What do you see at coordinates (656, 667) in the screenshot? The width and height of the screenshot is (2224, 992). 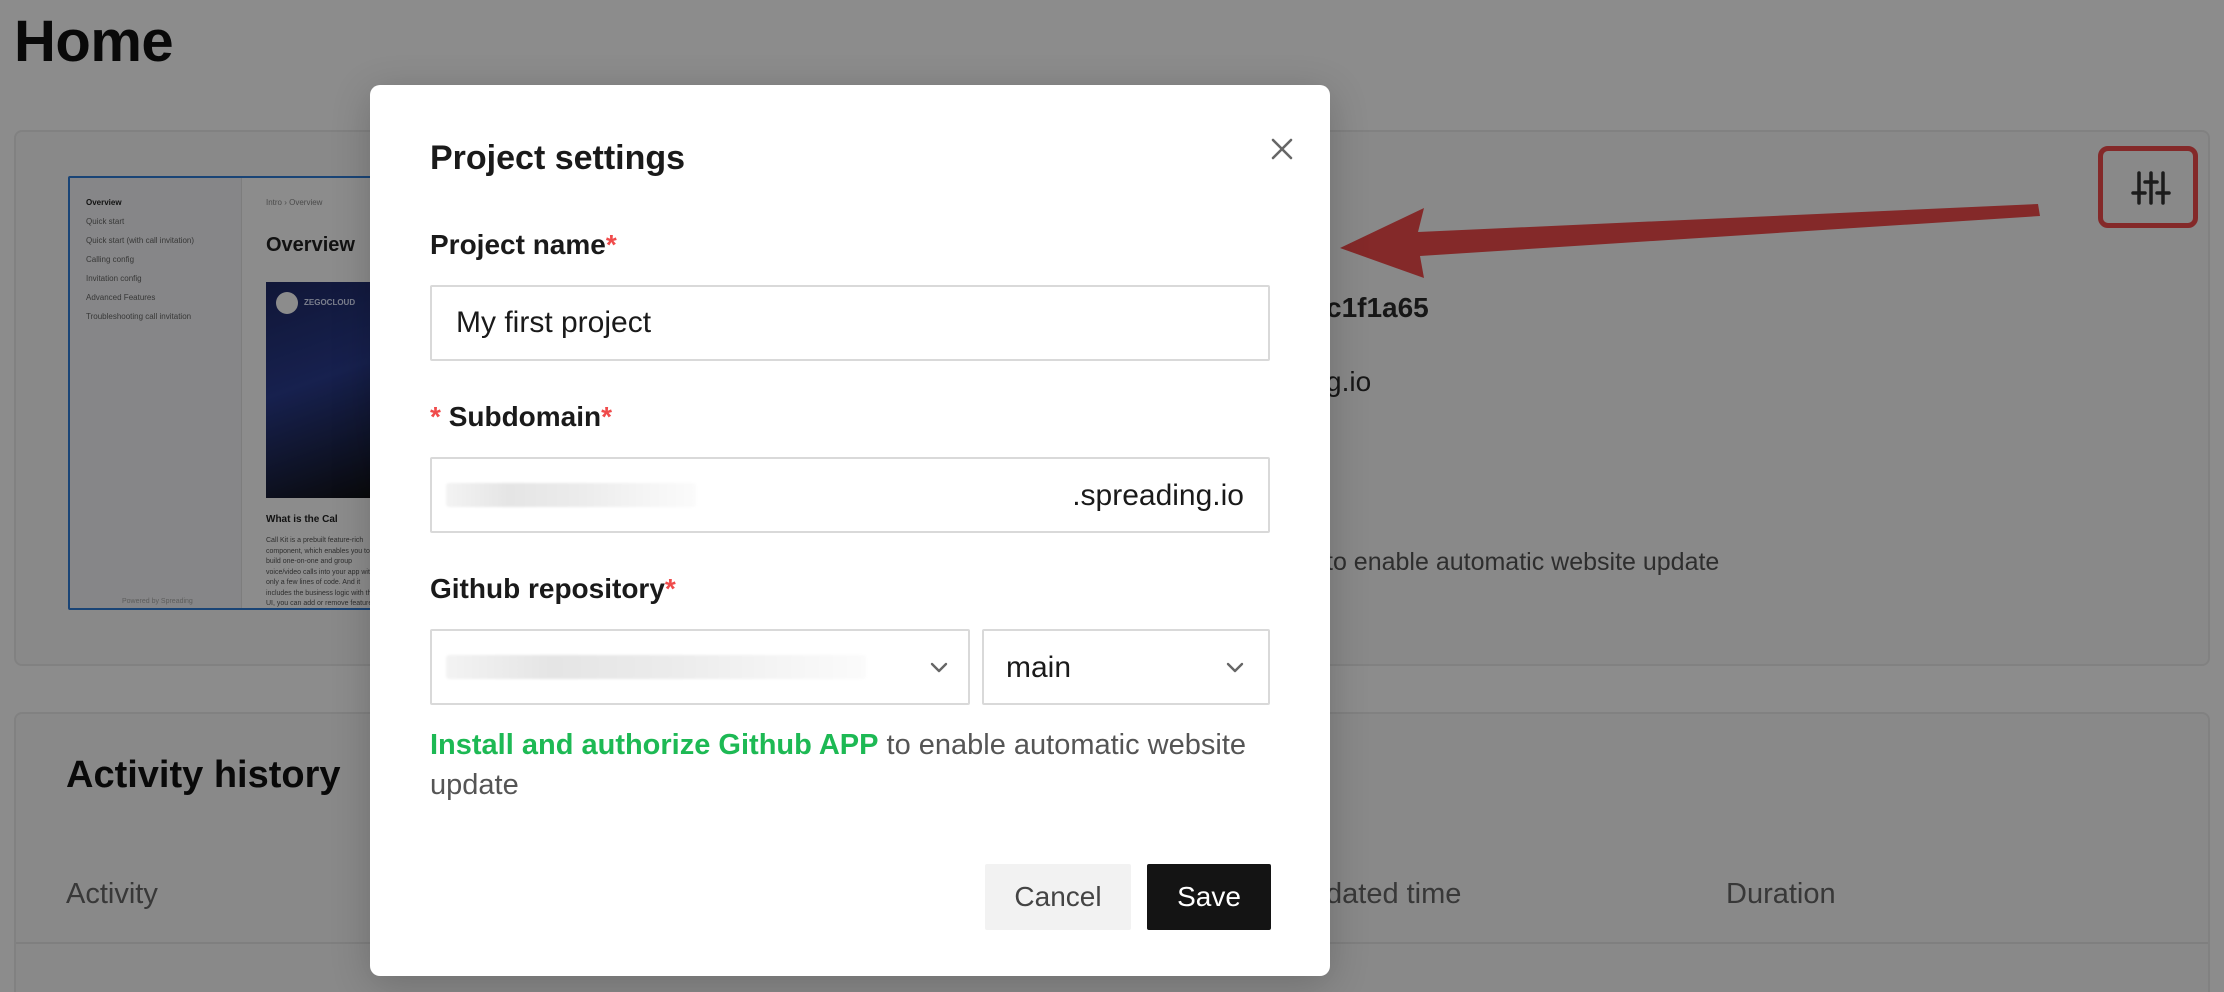 I see `redacted-repository` at bounding box center [656, 667].